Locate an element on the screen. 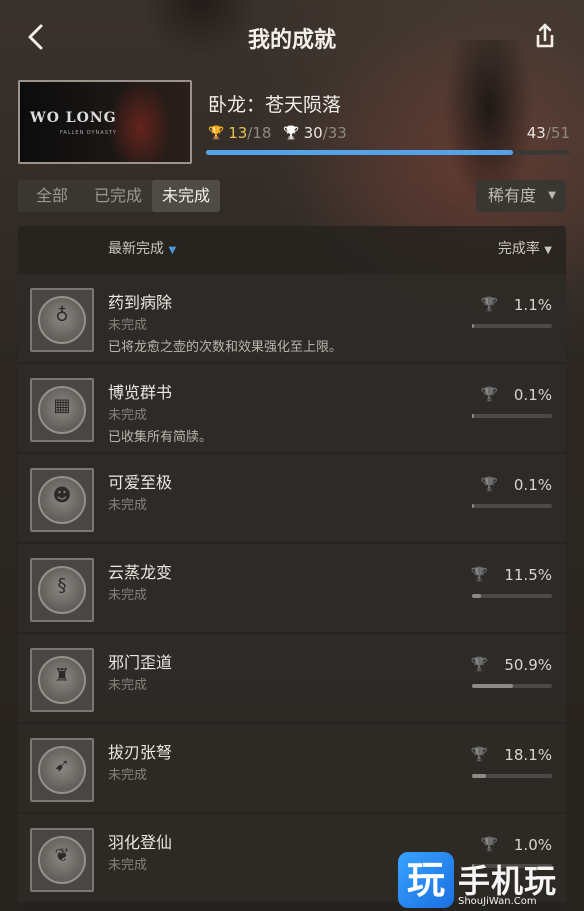  gold-trophy-count: 🏆 13/18 is located at coordinates (239, 133).